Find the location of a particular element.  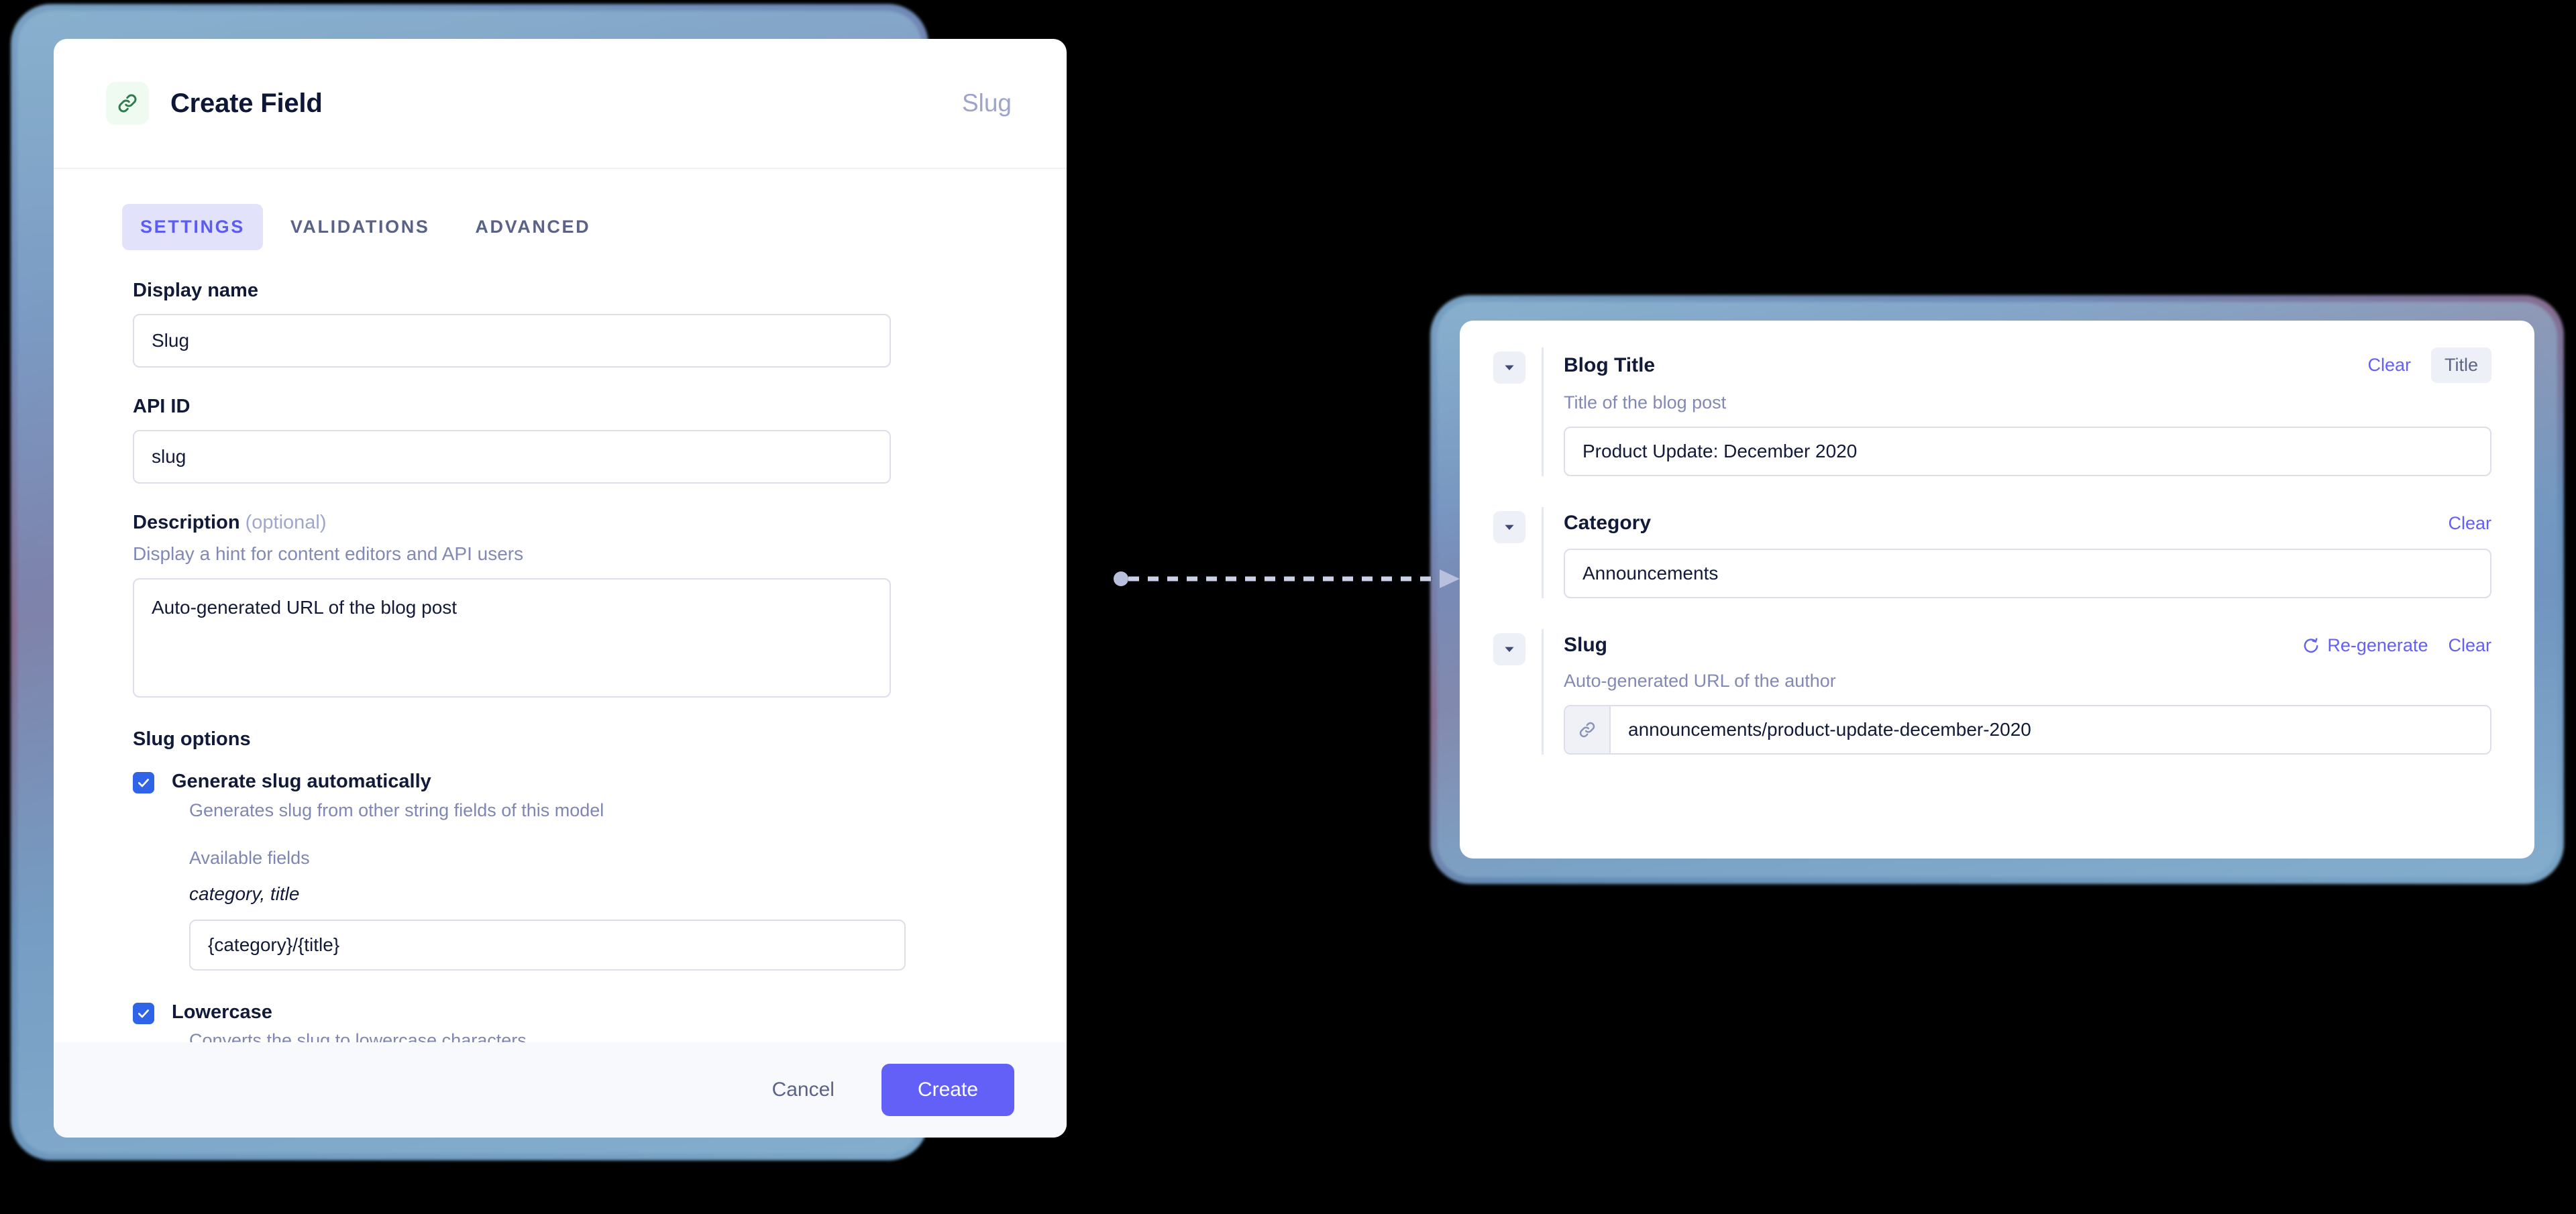

dialog-footer: Cancel Create is located at coordinates (560, 1090).